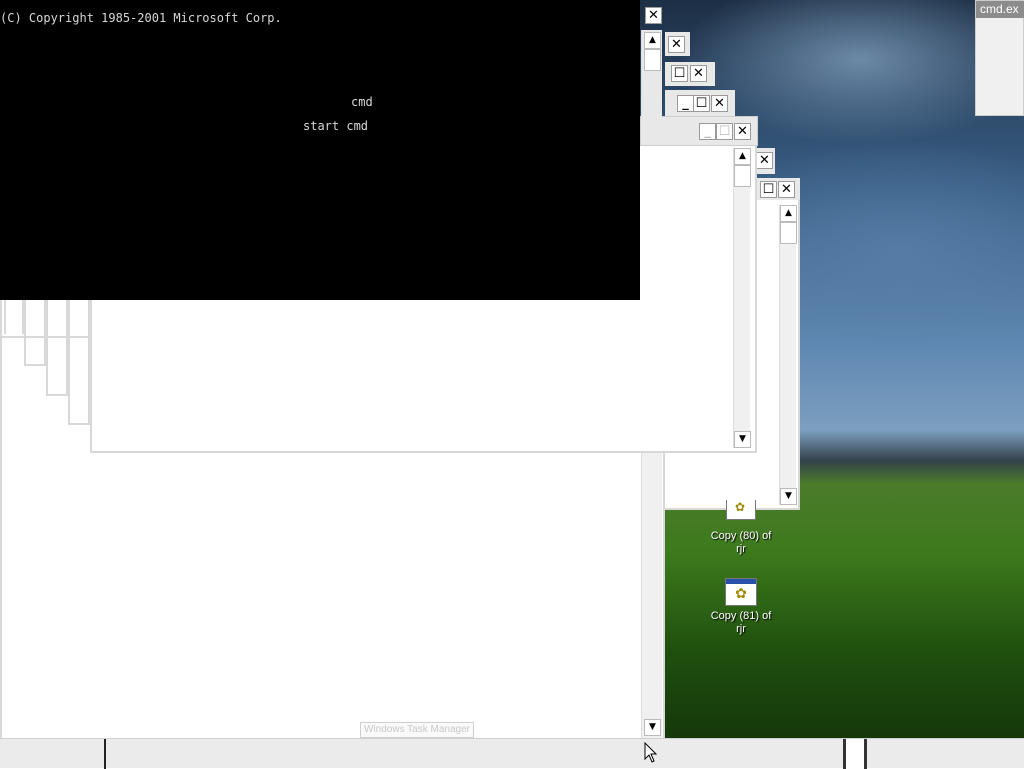 Image resolution: width=1024 pixels, height=769 pixels. What do you see at coordinates (742, 298) in the screenshot?
I see `front-window-scrollbar: ▲ ▼` at bounding box center [742, 298].